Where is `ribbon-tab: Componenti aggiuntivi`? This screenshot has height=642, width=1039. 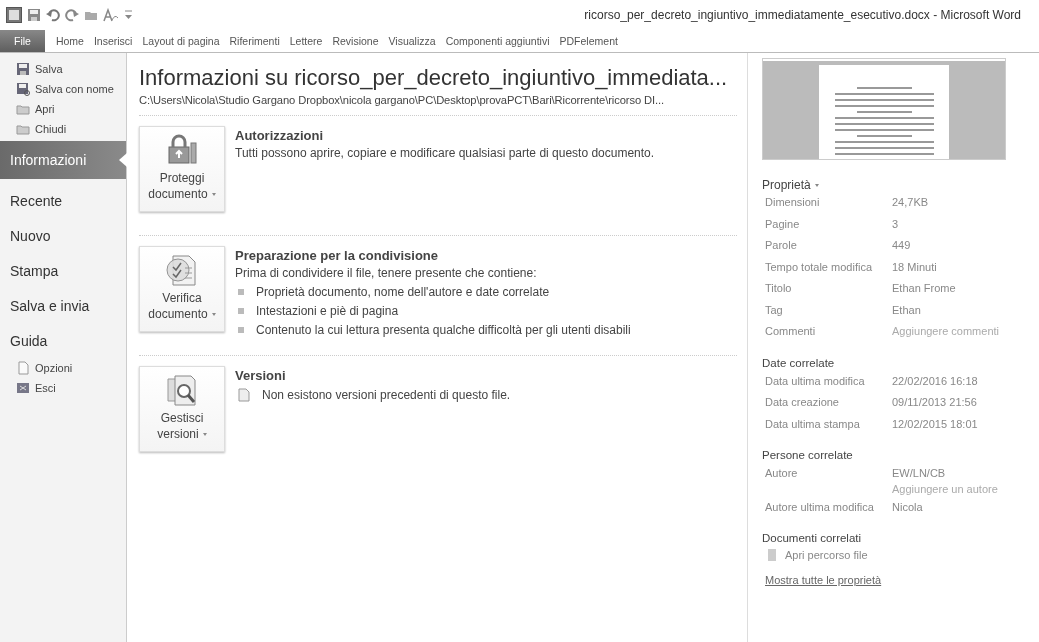 ribbon-tab: Componenti aggiuntivi is located at coordinates (497, 41).